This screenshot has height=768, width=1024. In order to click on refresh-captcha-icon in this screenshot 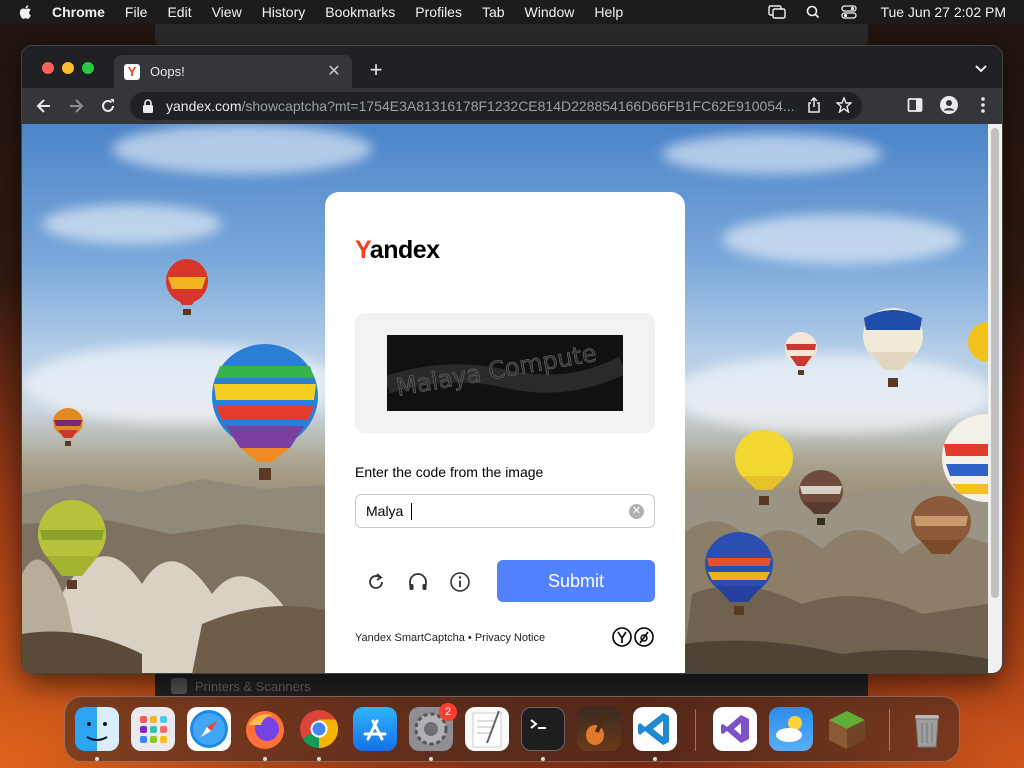, I will do `click(376, 582)`.